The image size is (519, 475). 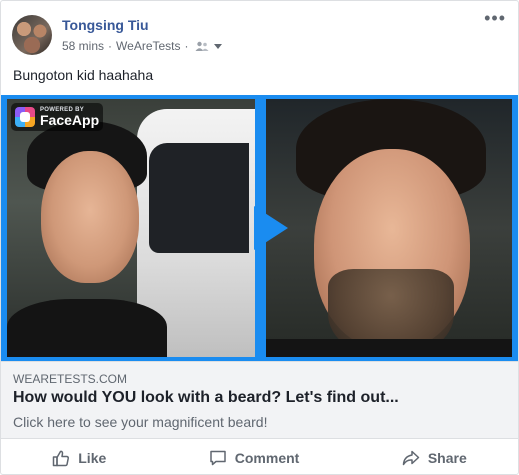 What do you see at coordinates (70, 379) in the screenshot?
I see `link-domain: WEARETESTS.COM` at bounding box center [70, 379].